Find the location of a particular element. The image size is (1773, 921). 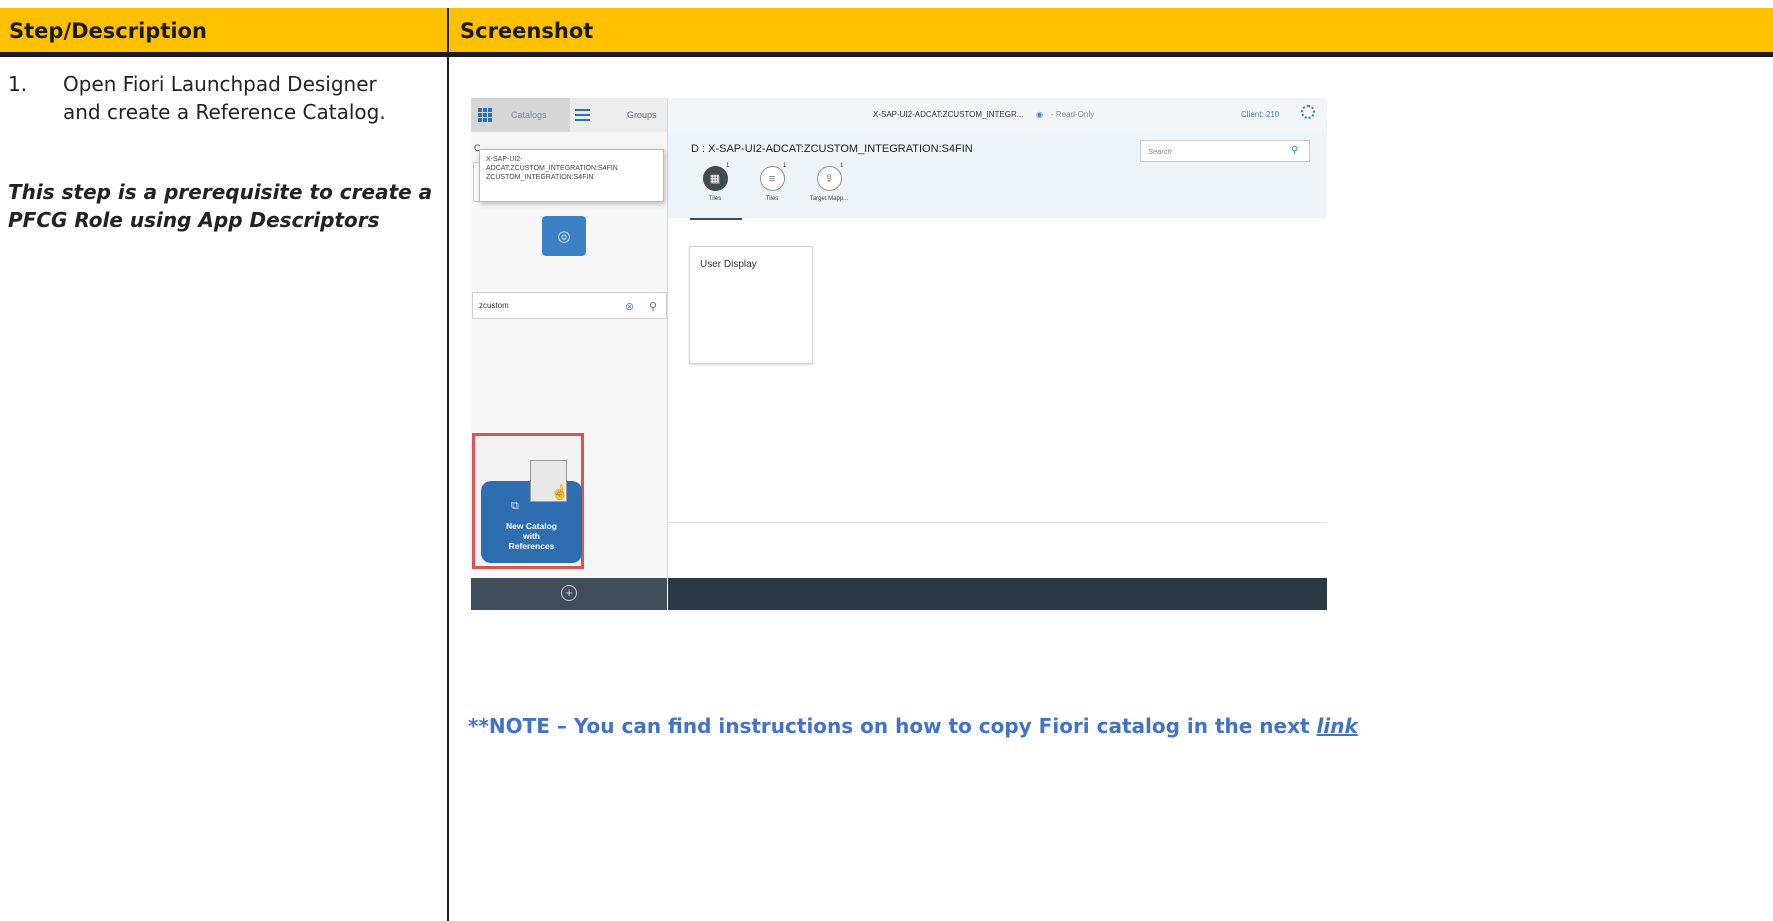

catalog-tile: ◎ is located at coordinates (564, 236).